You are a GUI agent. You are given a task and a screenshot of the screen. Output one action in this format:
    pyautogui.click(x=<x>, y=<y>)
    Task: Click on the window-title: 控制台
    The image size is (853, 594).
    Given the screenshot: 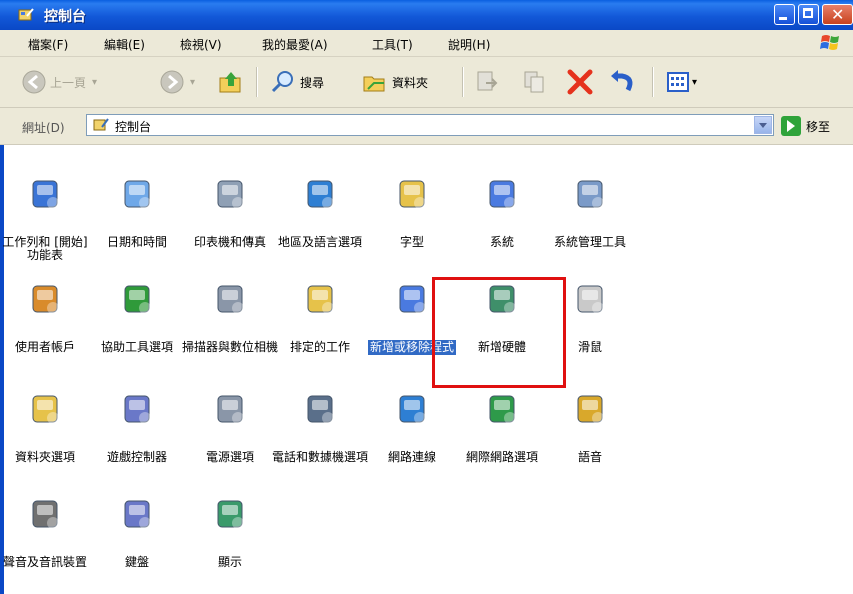 What is the action you would take?
    pyautogui.click(x=65, y=17)
    